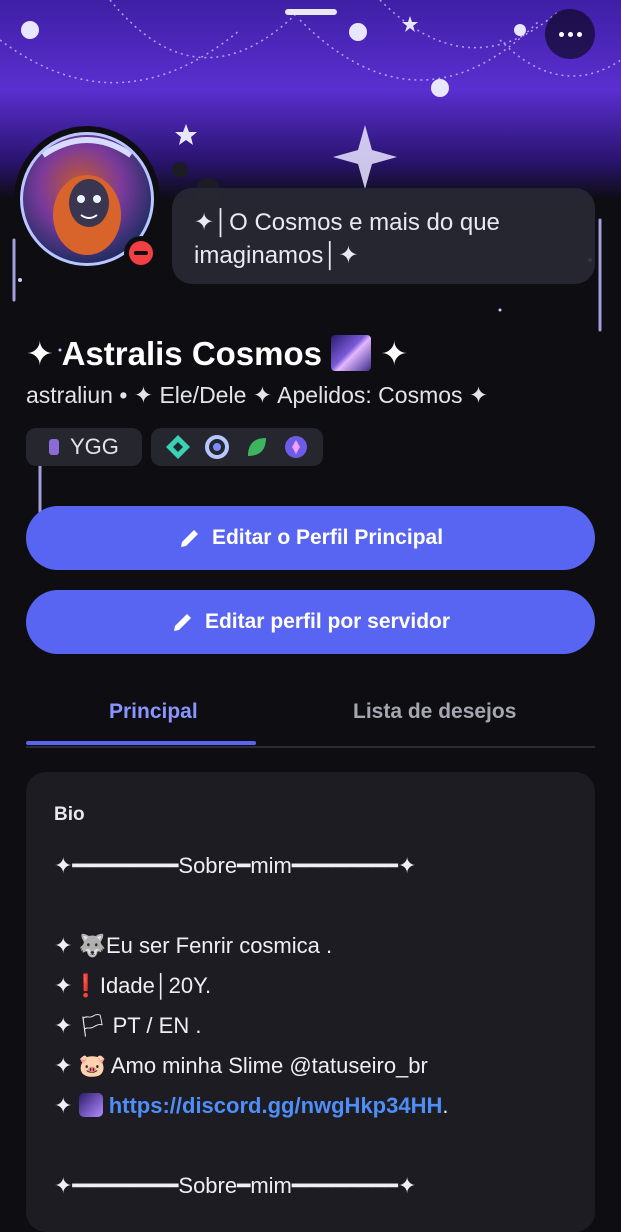 Image resolution: width=621 pixels, height=1232 pixels. Describe the element at coordinates (311, 12) in the screenshot. I see `drag-handle` at that location.